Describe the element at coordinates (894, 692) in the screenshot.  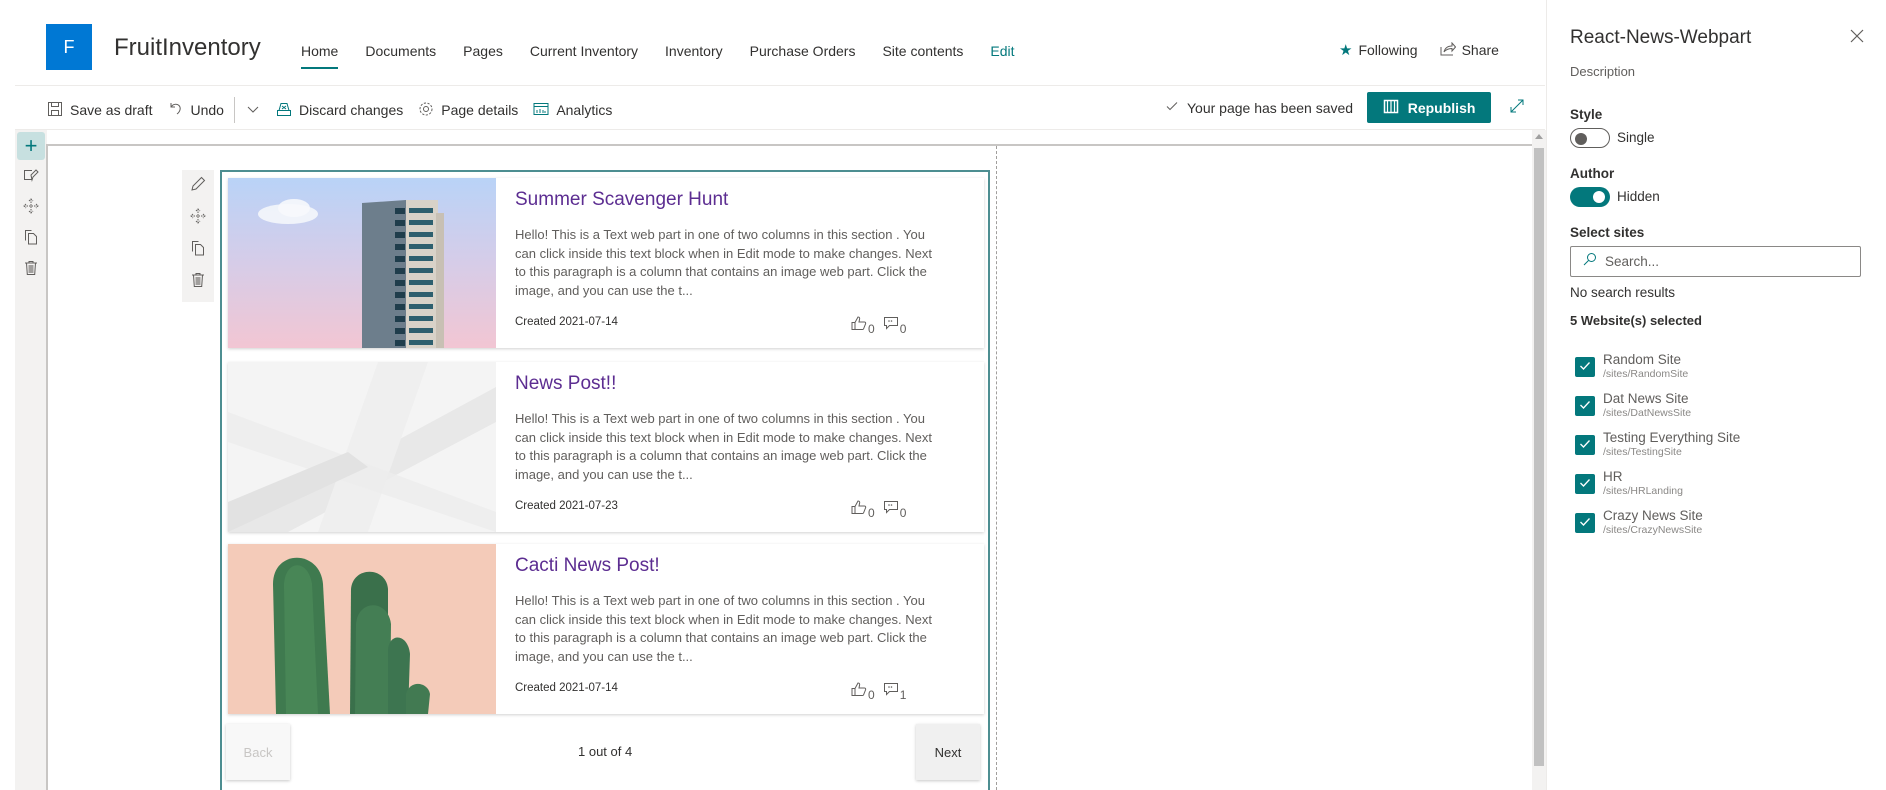
I see `comments-button: 1` at that location.